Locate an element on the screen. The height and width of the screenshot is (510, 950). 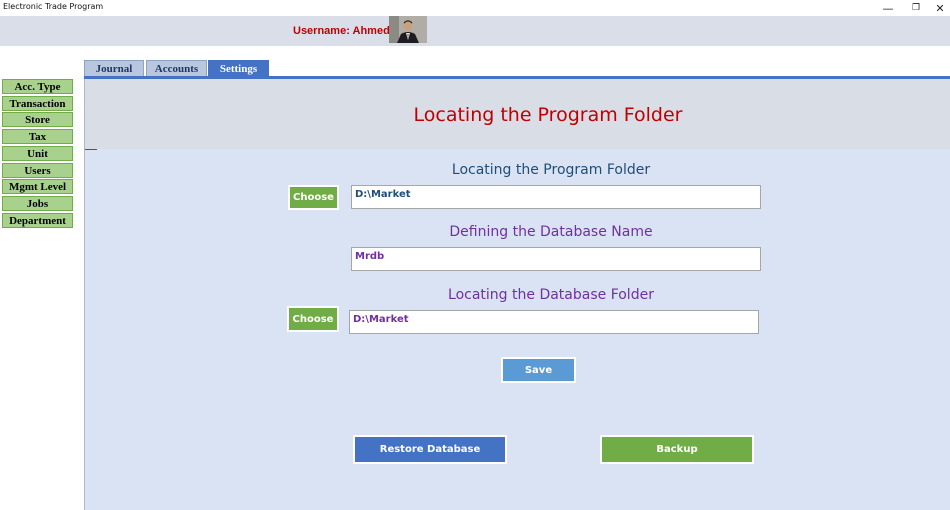
sidebar-item-users: Users is located at coordinates (37, 170).